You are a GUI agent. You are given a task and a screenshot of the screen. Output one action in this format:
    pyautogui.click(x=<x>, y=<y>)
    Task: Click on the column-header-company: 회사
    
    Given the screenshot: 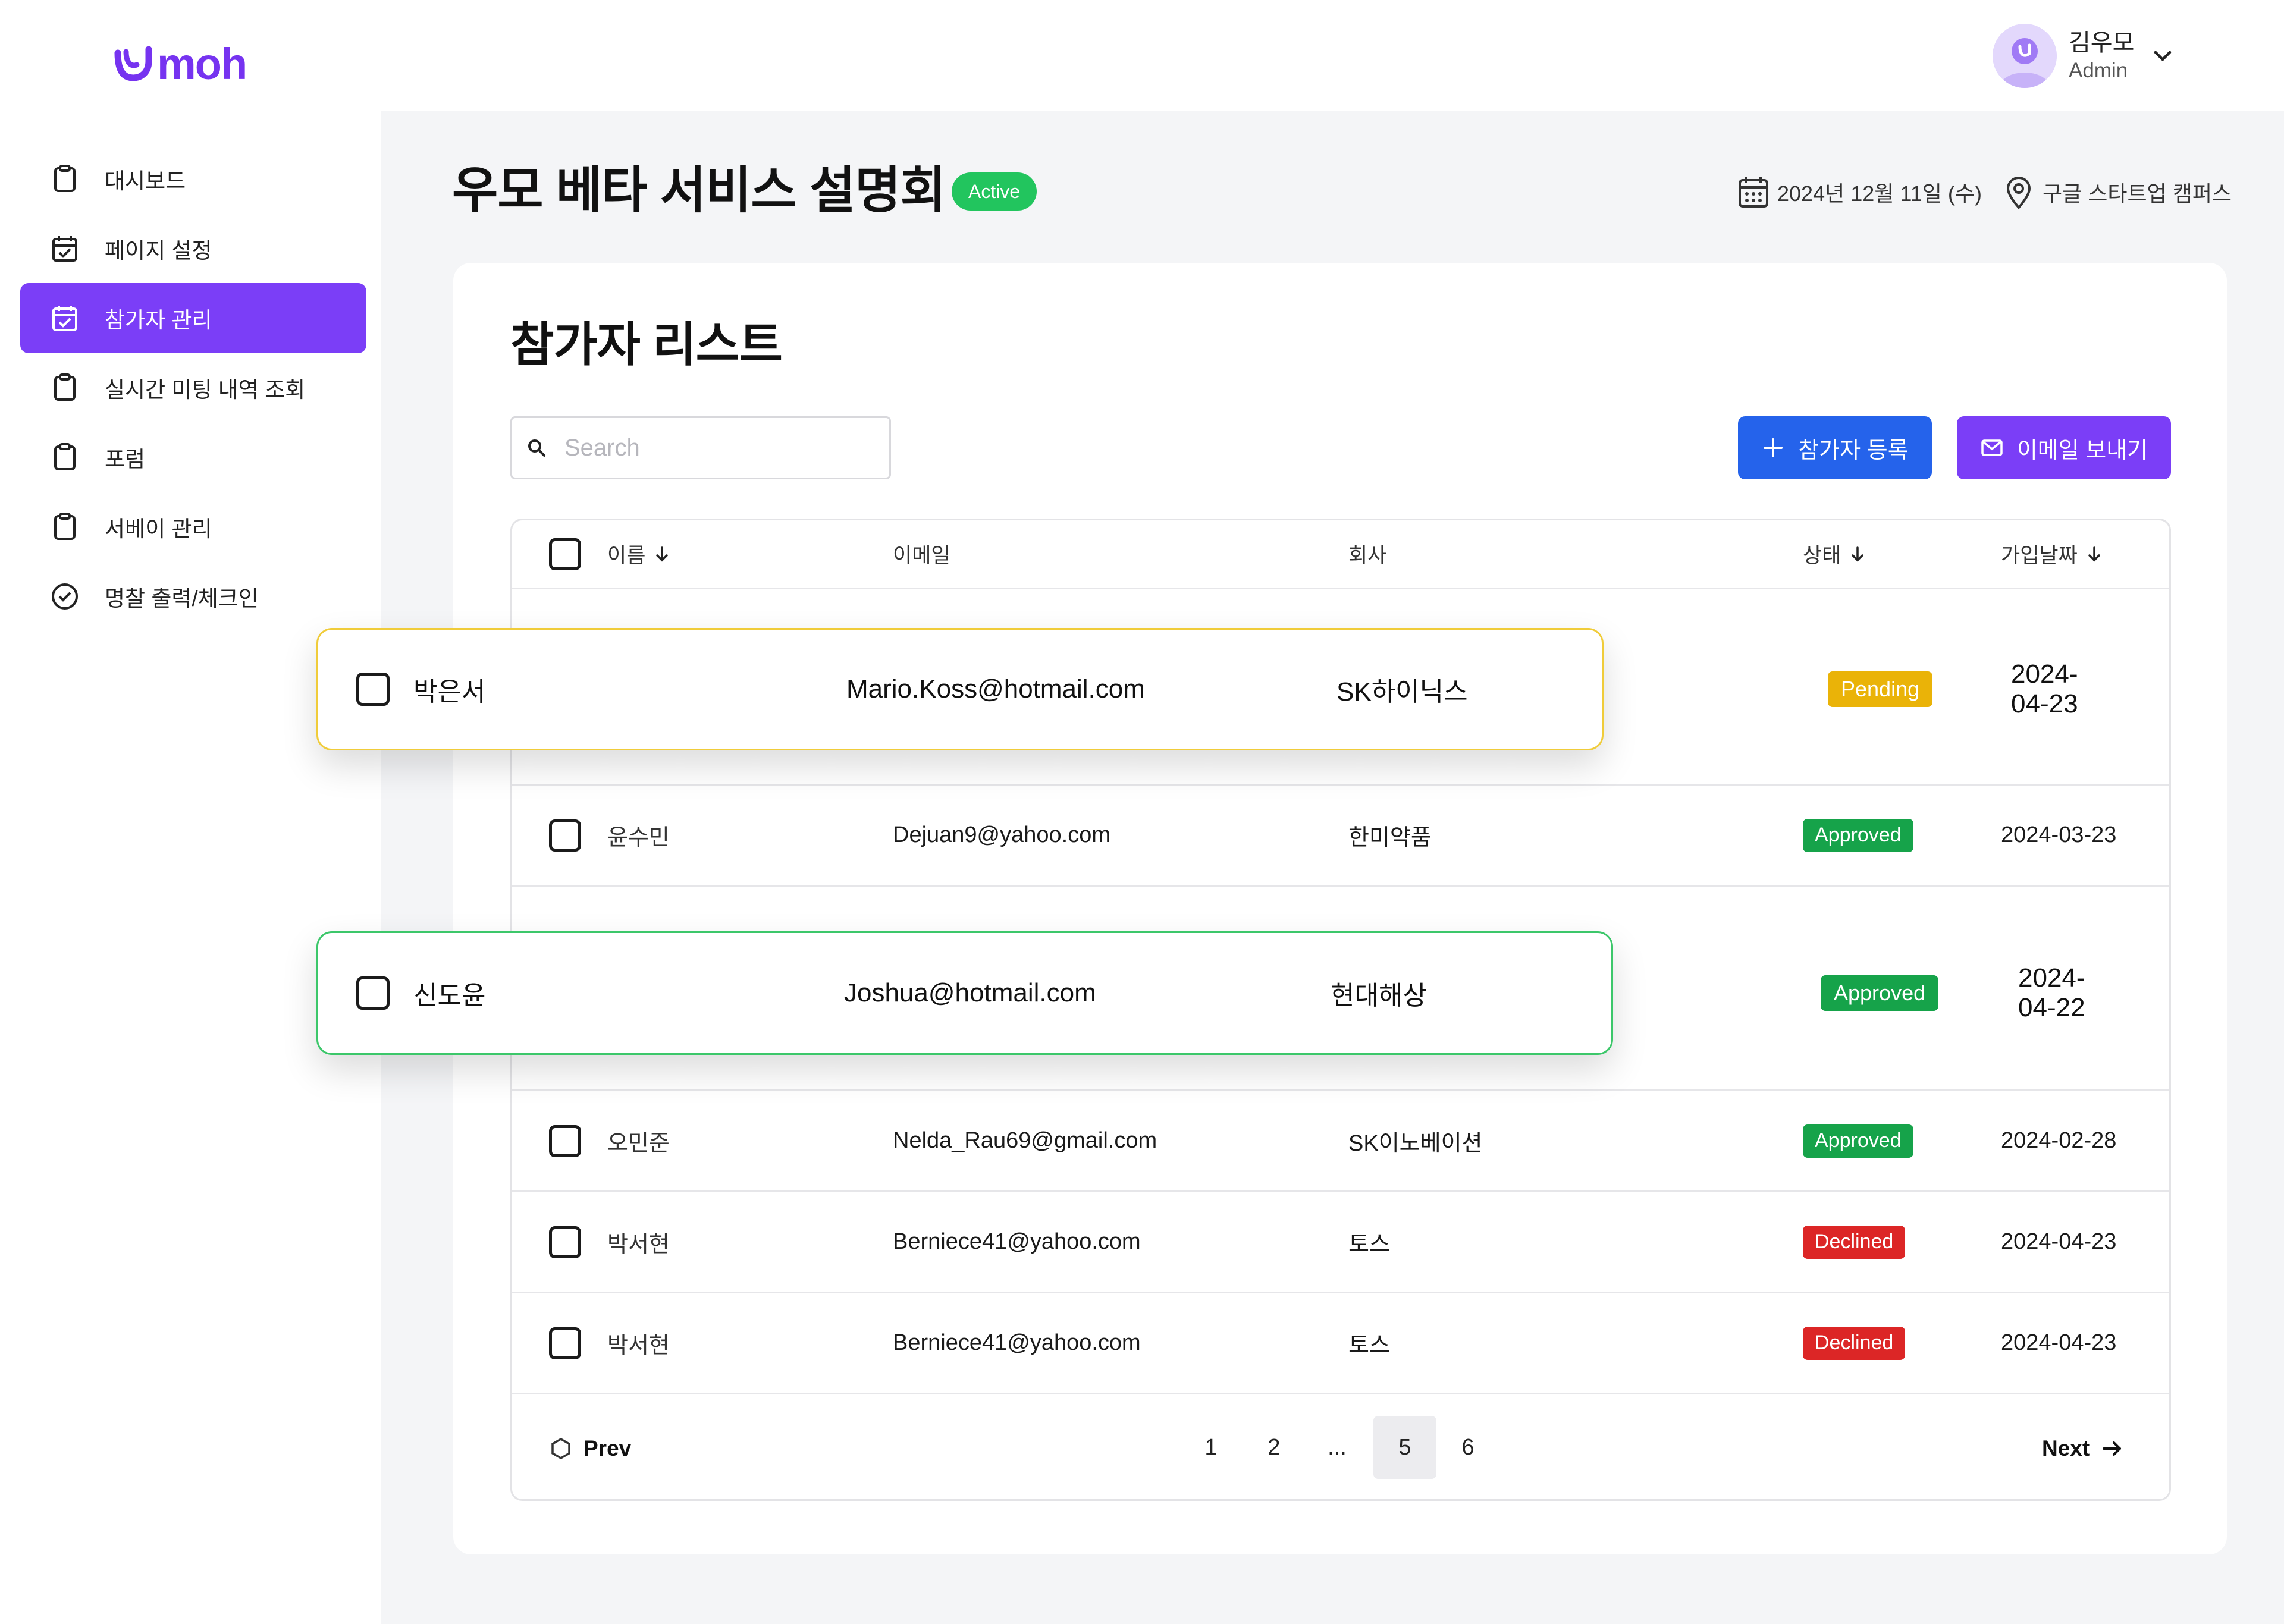 What is the action you would take?
    pyautogui.click(x=1367, y=554)
    